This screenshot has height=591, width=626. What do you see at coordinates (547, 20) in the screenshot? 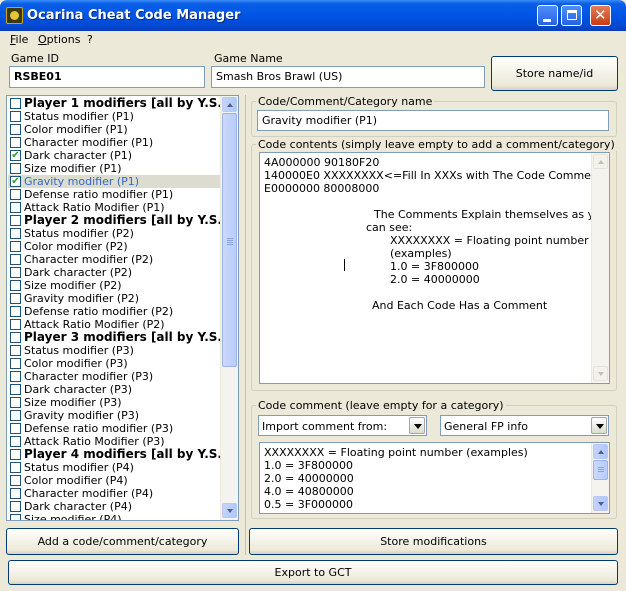
I see `minimize-icon` at bounding box center [547, 20].